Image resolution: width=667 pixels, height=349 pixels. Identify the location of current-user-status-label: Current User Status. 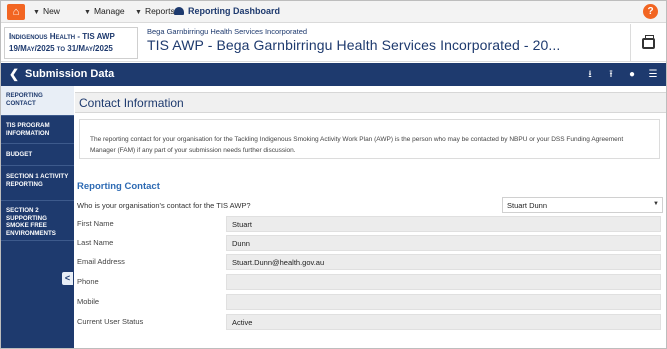
(110, 321).